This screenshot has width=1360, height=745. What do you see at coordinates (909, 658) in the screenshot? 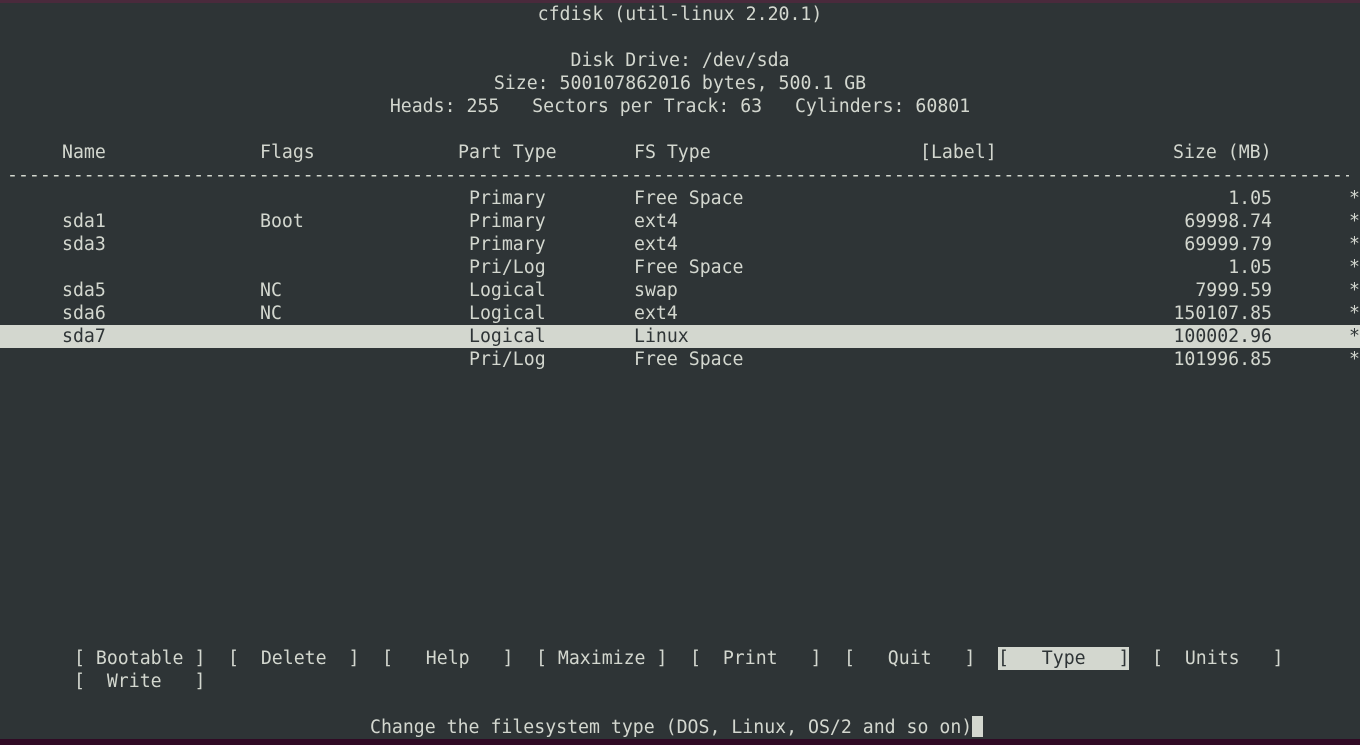
I see `quit-button: [ Quit ]` at bounding box center [909, 658].